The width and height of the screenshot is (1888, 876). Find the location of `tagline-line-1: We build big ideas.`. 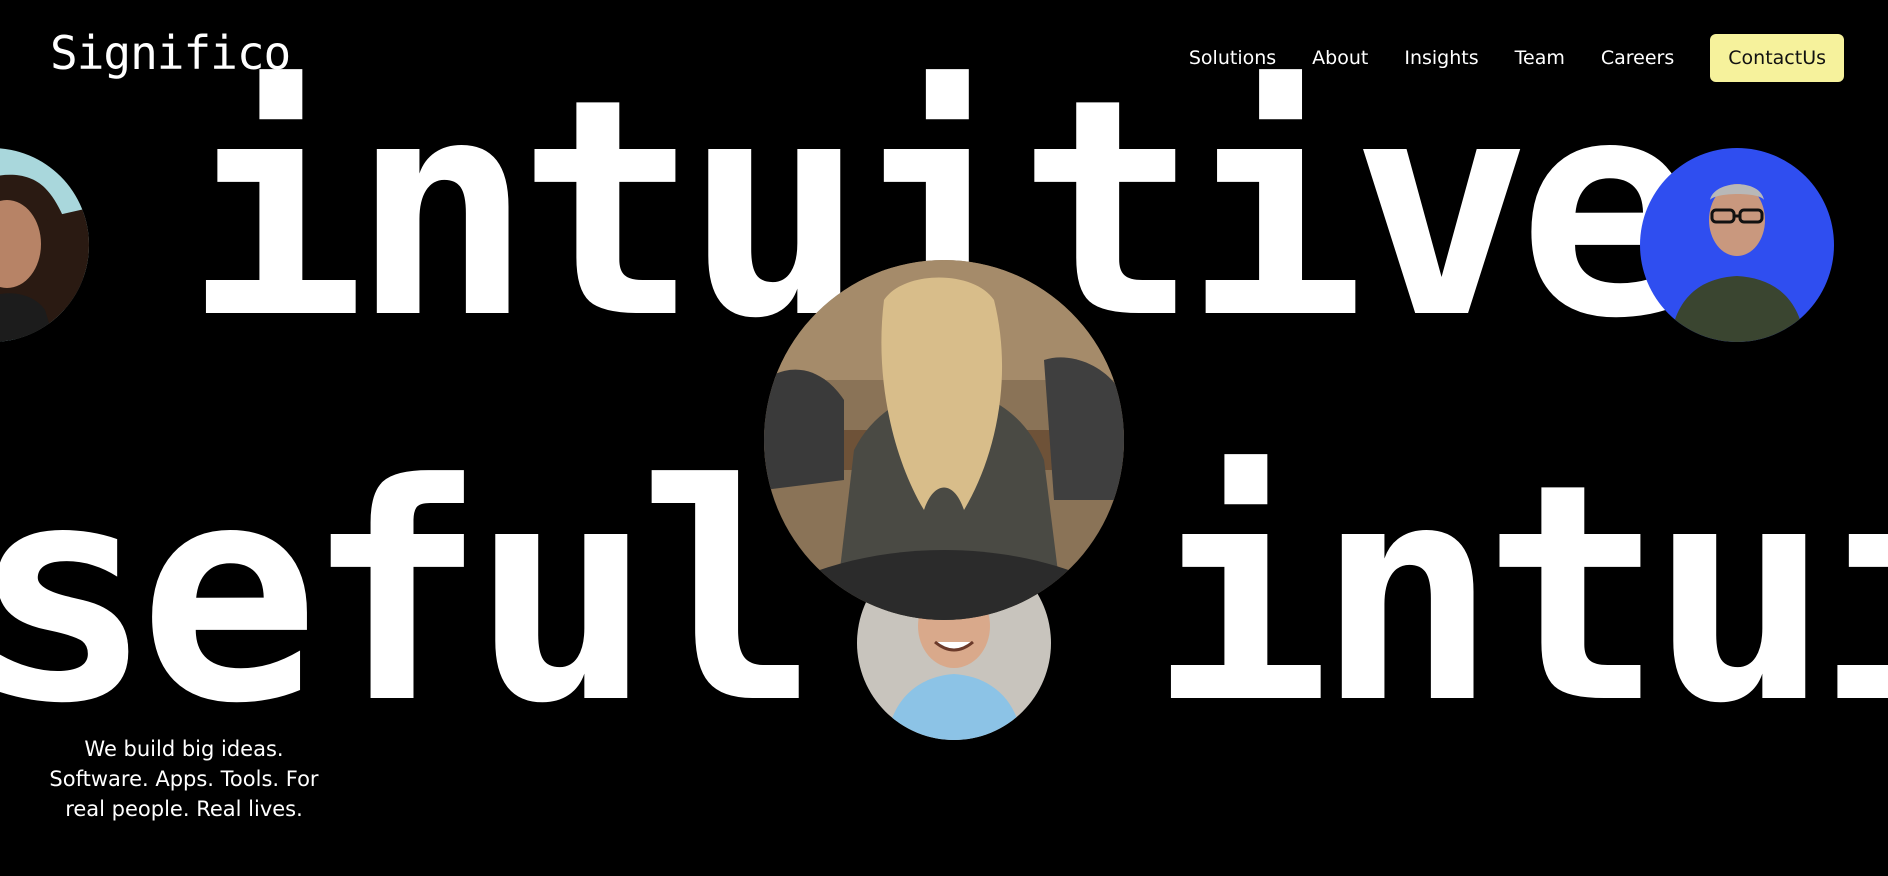

tagline-line-1: We build big ideas. is located at coordinates (184, 749).